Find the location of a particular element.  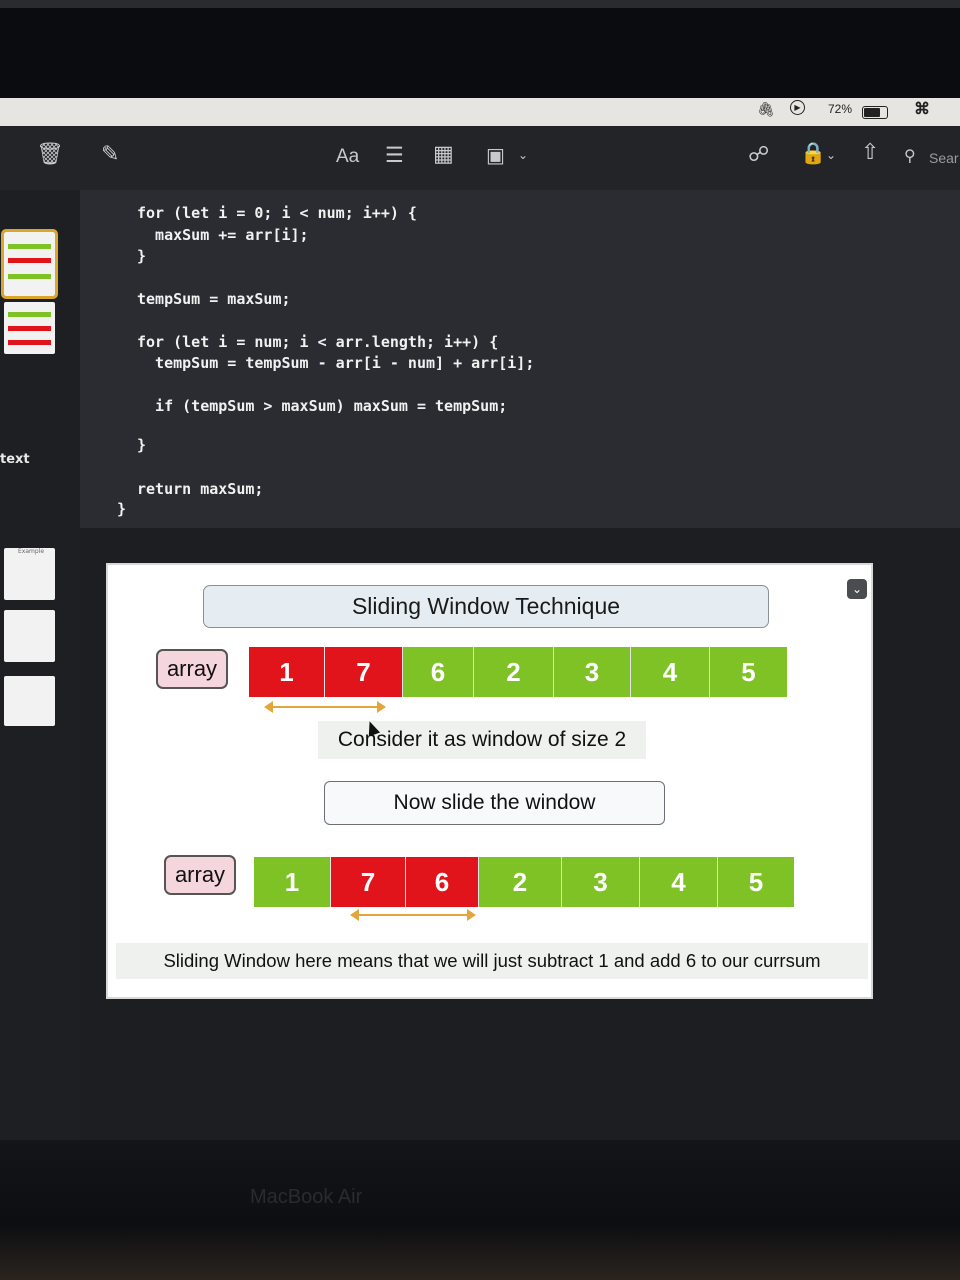

format-button: Aa is located at coordinates (347, 157).